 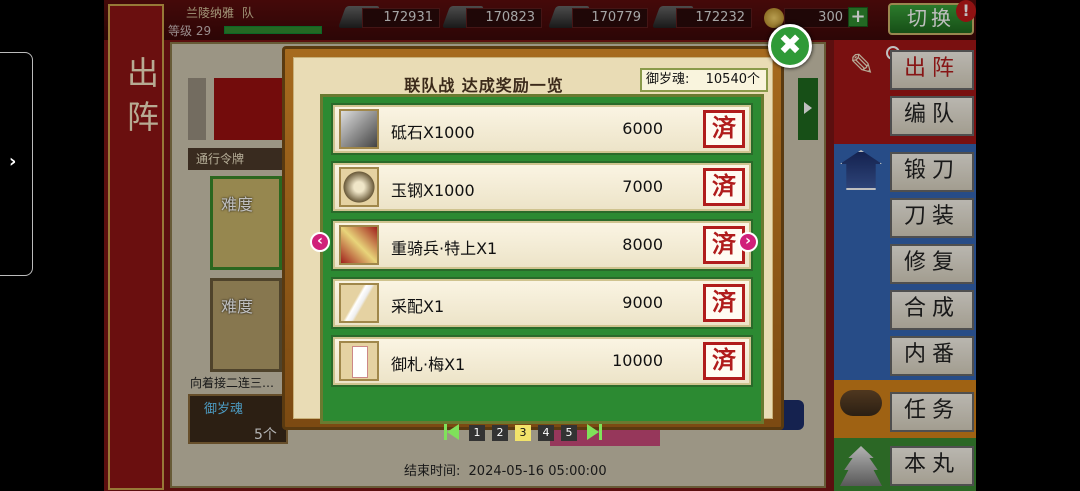 What do you see at coordinates (642, 302) in the screenshot?
I see `reward-points: 9000` at bounding box center [642, 302].